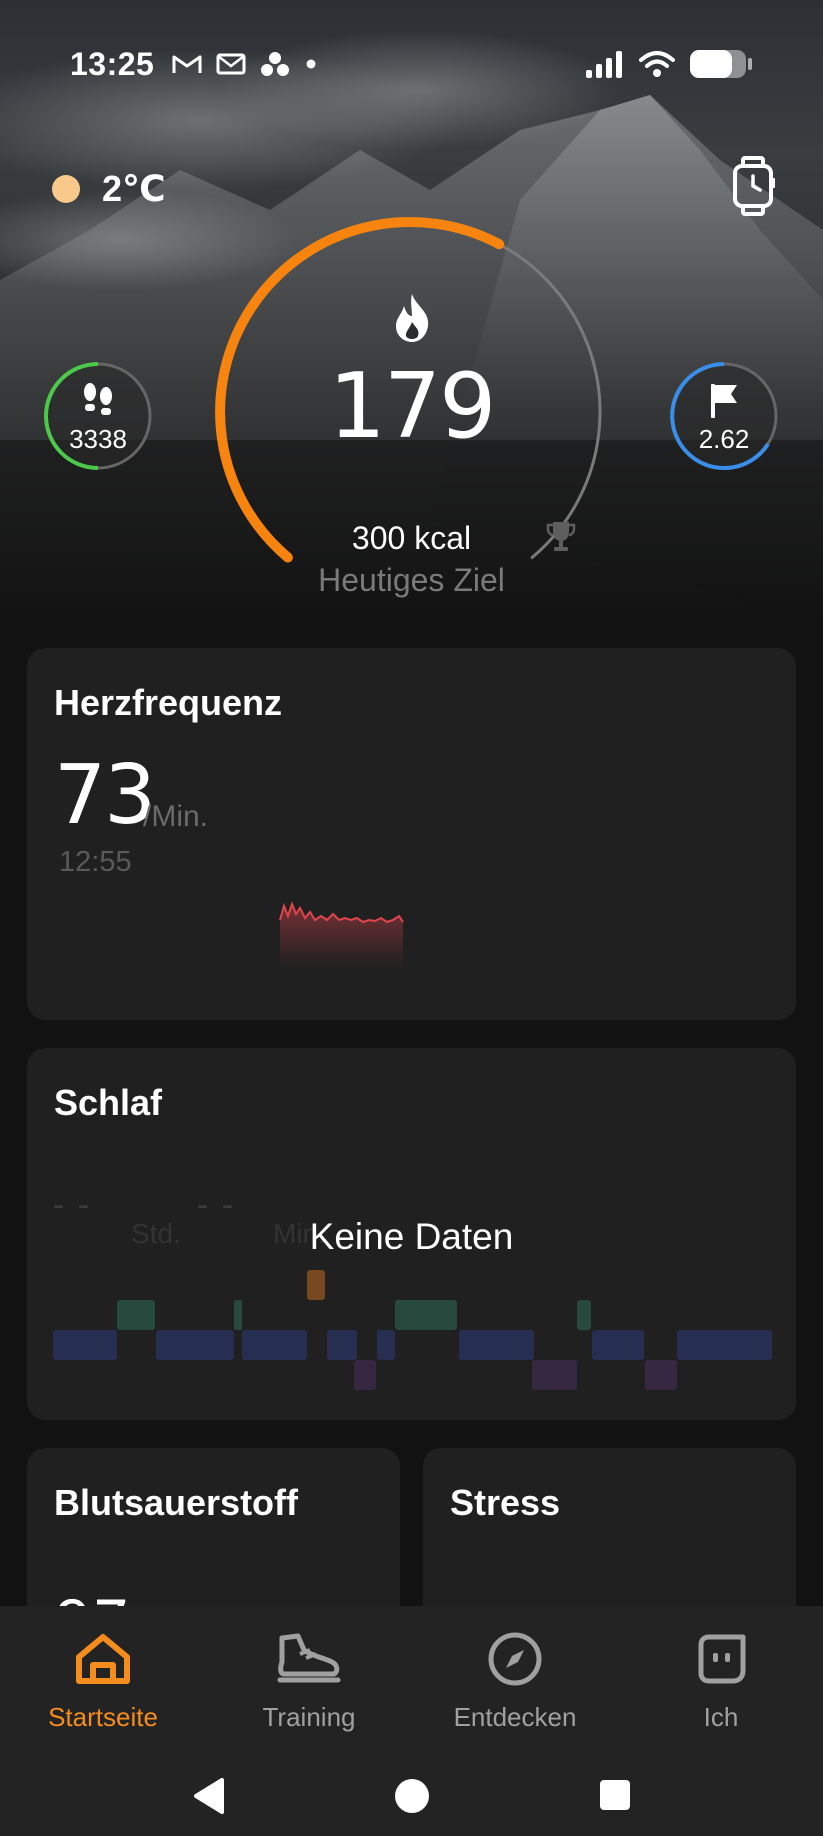 This screenshot has height=1836, width=823. What do you see at coordinates (134, 188) in the screenshot?
I see `temperature: 2℃` at bounding box center [134, 188].